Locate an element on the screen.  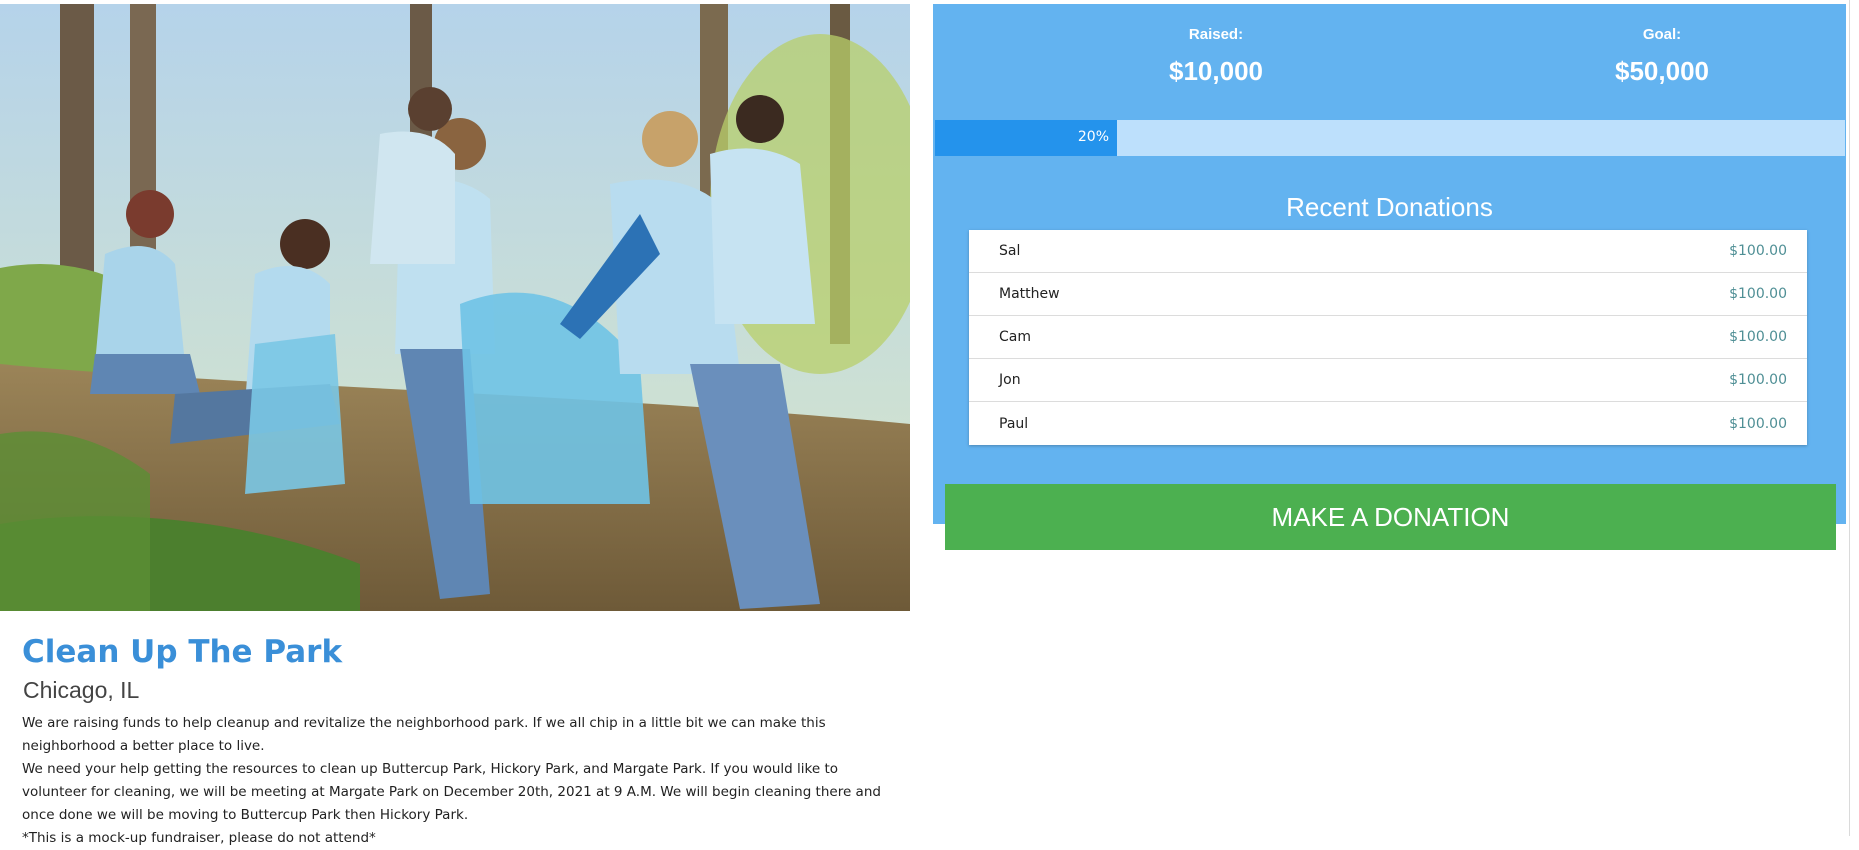
progress-percent: 20% is located at coordinates (1093, 137).